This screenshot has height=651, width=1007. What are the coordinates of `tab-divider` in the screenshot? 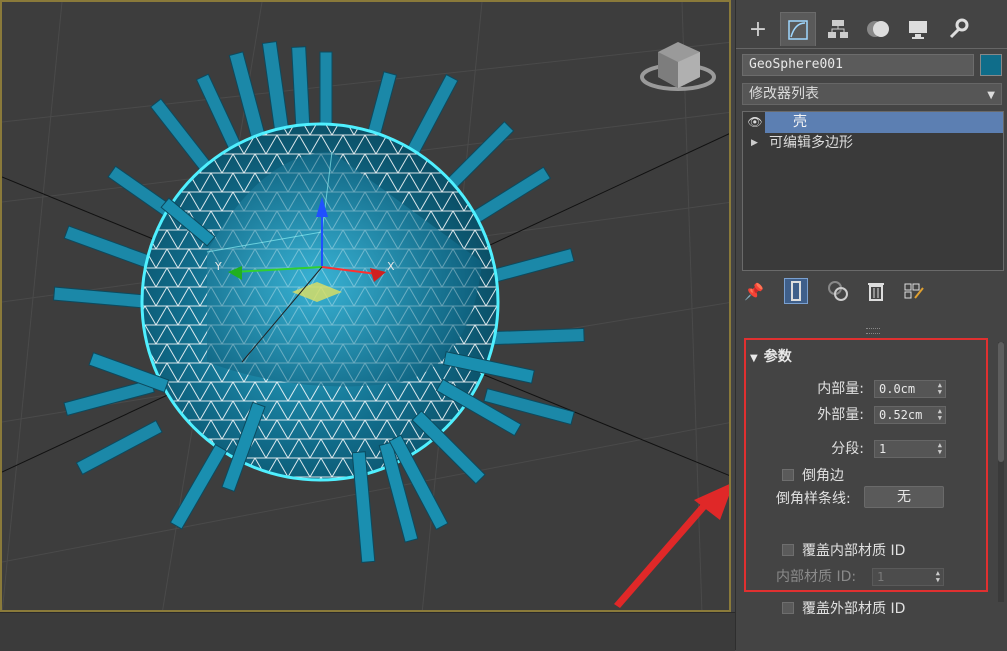 It's located at (871, 48).